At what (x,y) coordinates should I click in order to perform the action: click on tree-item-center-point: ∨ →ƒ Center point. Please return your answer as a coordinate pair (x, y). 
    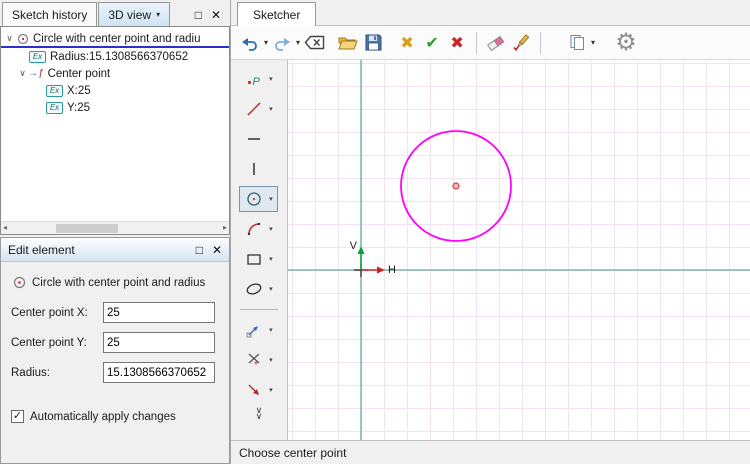
    Looking at the image, I should click on (115, 73).